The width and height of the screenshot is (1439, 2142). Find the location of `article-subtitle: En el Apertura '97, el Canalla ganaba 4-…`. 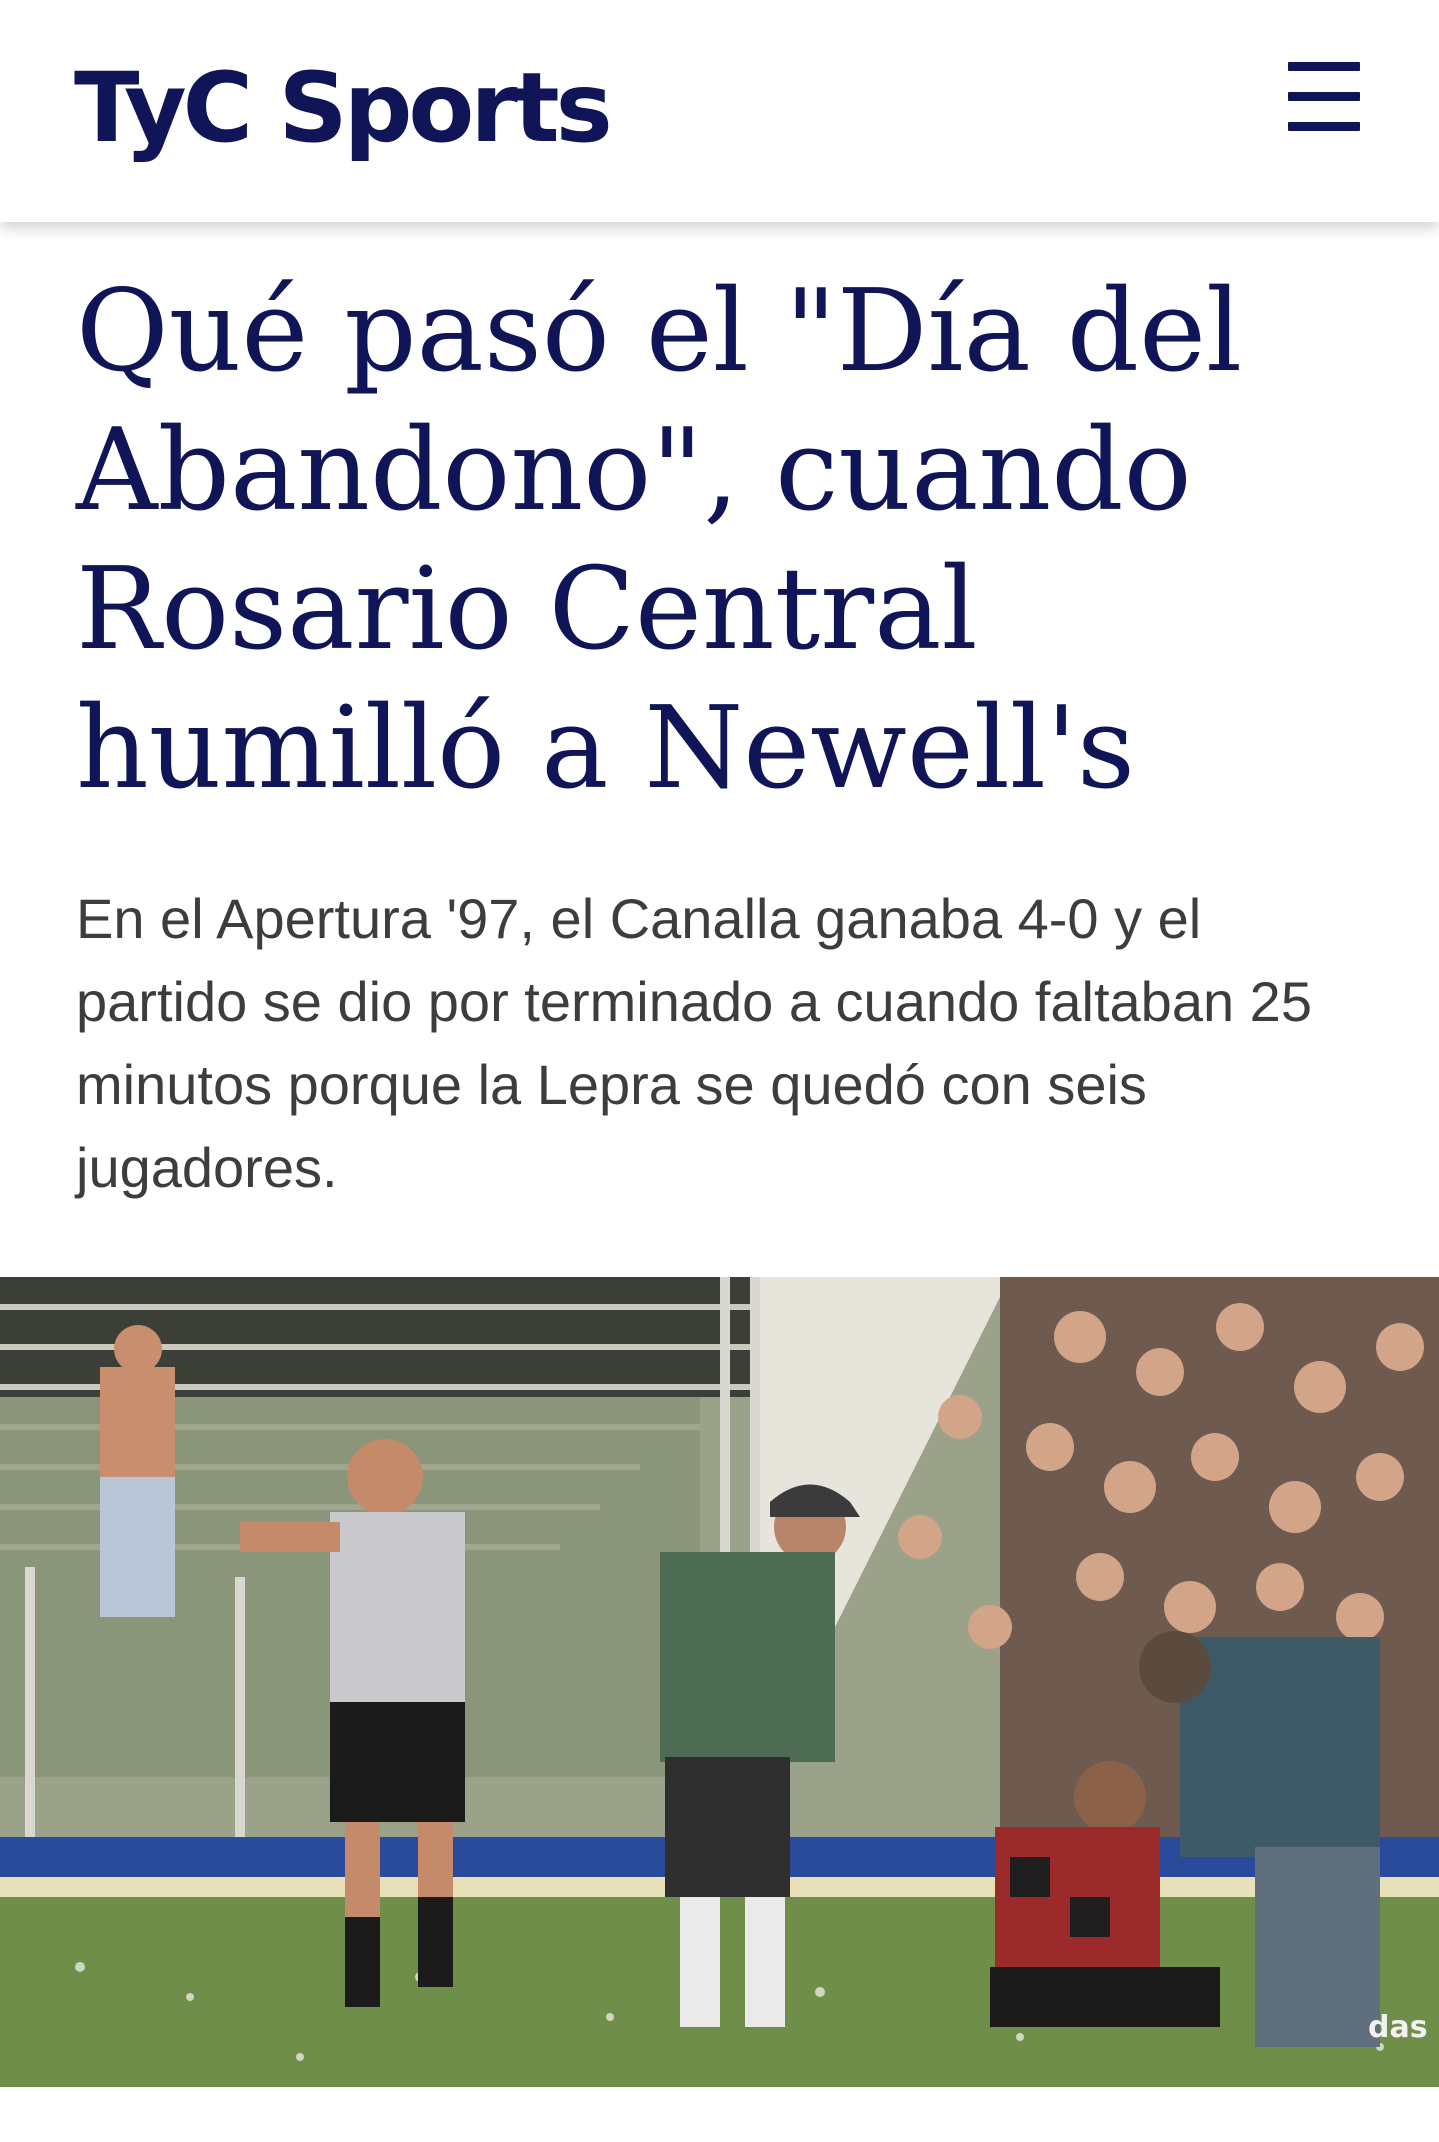

article-subtitle: En el Apertura '97, el Canalla ganaba 4-… is located at coordinates (694, 1043).